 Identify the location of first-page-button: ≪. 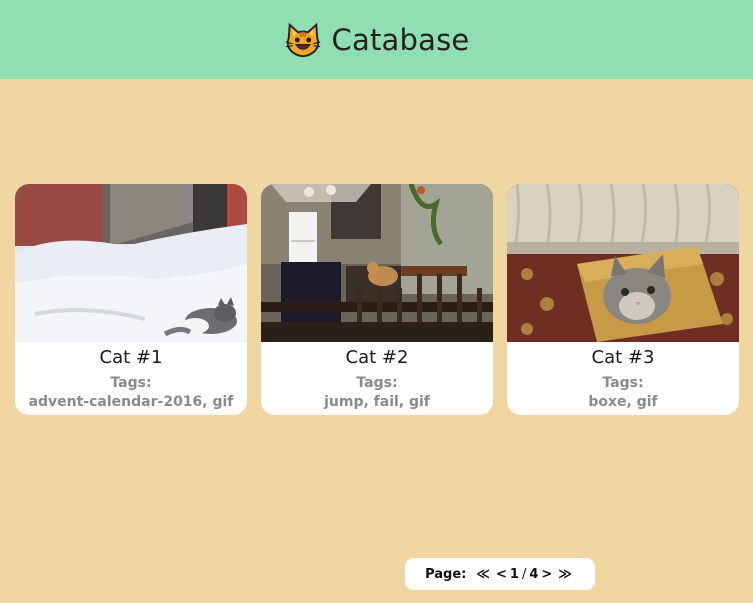
(483, 574).